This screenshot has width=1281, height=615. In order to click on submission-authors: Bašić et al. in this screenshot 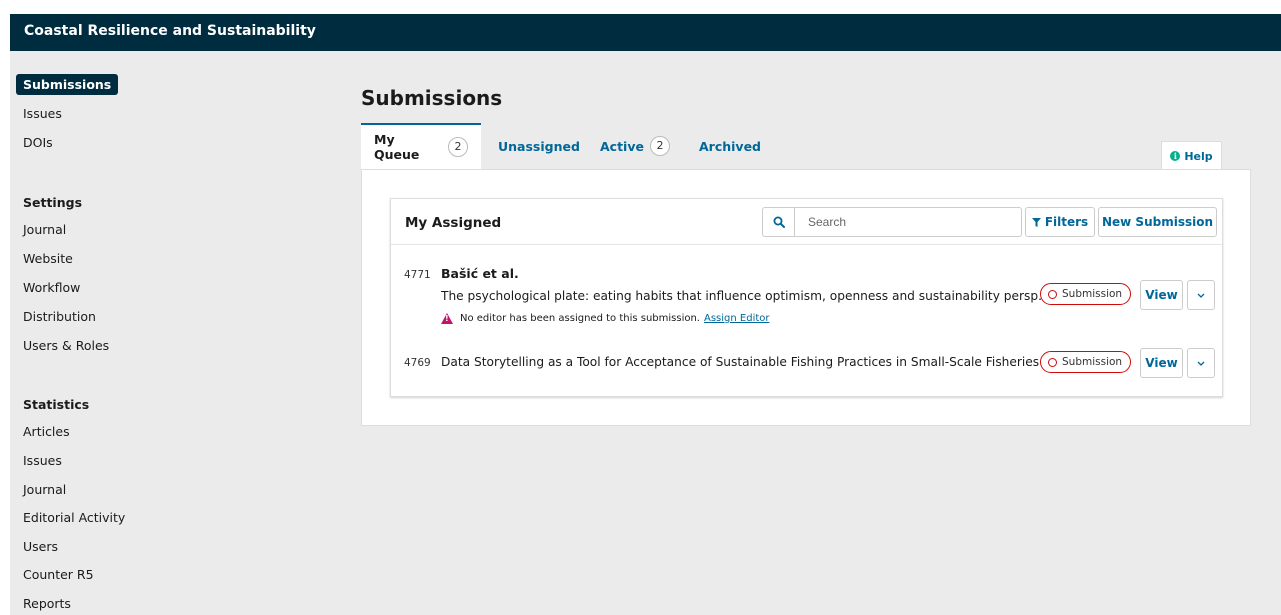, I will do `click(480, 273)`.